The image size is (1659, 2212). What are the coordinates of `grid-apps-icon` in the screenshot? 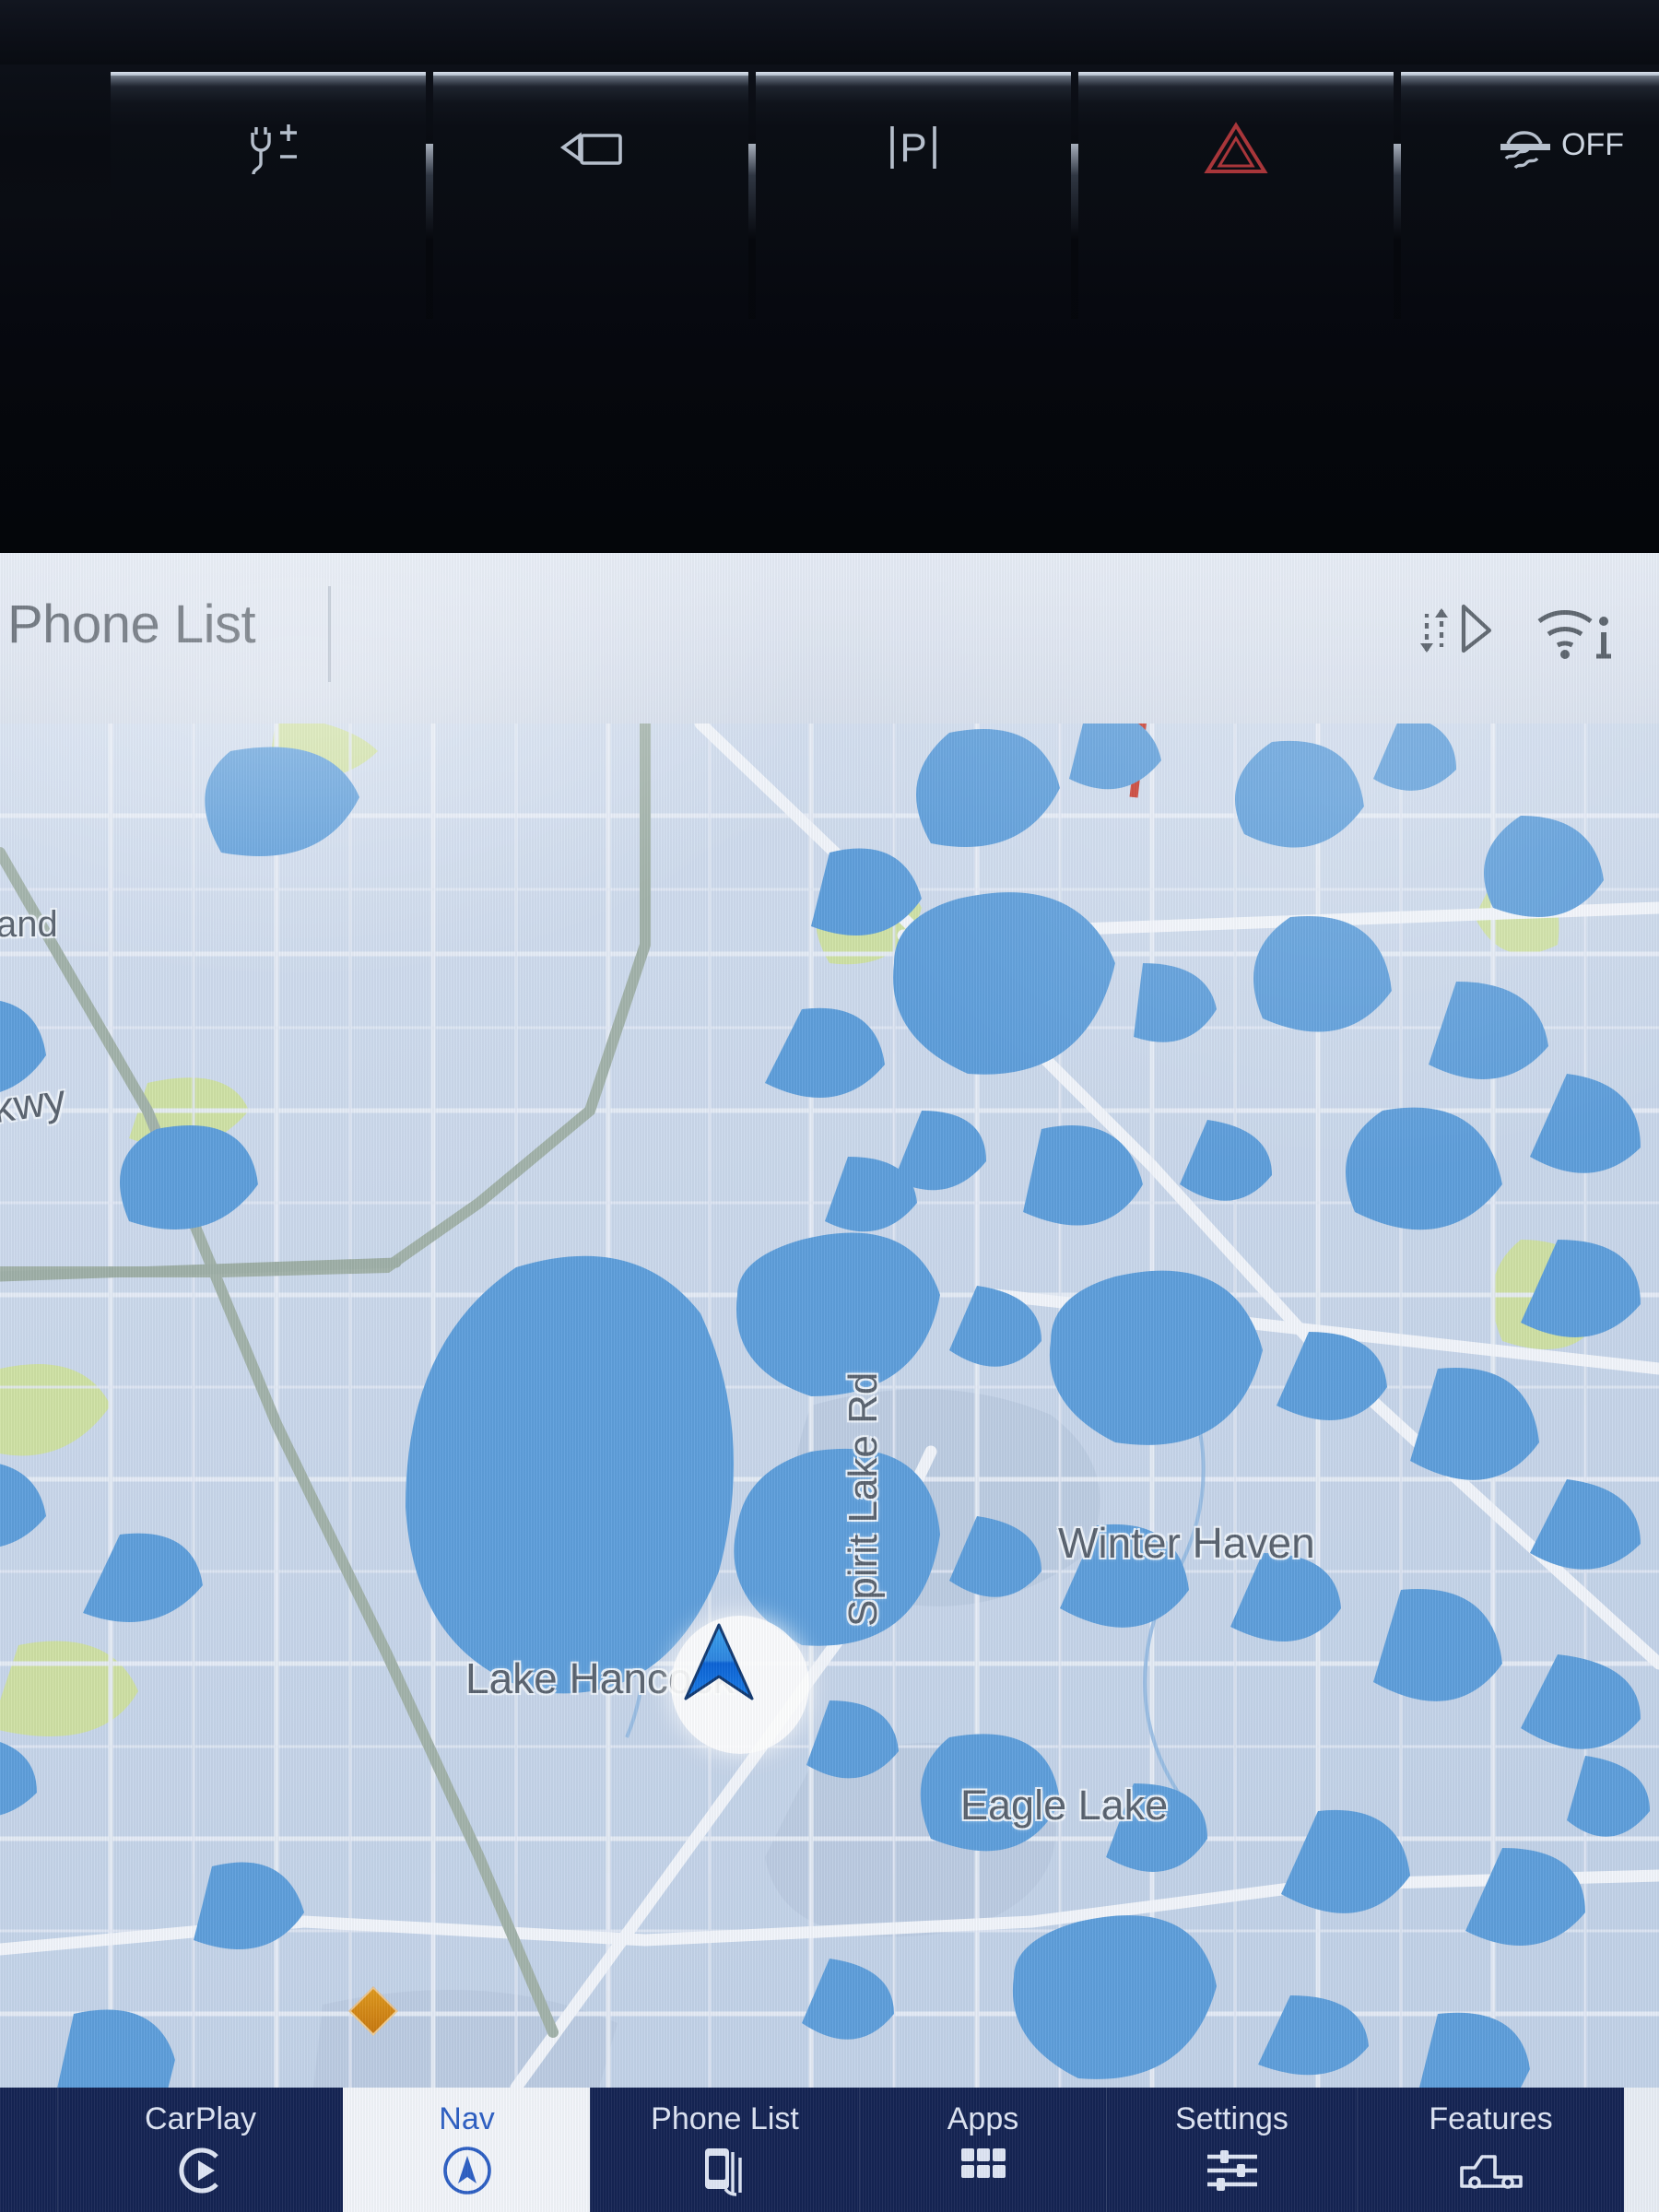 It's located at (983, 2170).